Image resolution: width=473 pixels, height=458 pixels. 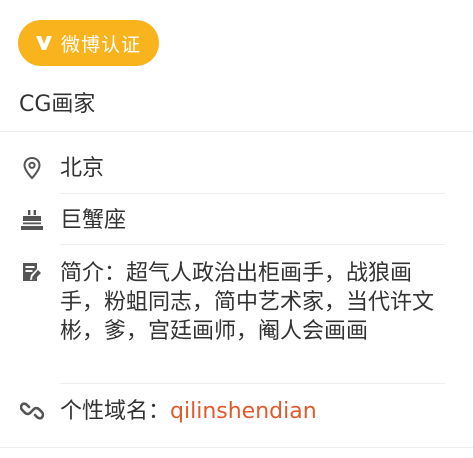 I want to click on domain-link: qilinshendian, so click(x=243, y=411).